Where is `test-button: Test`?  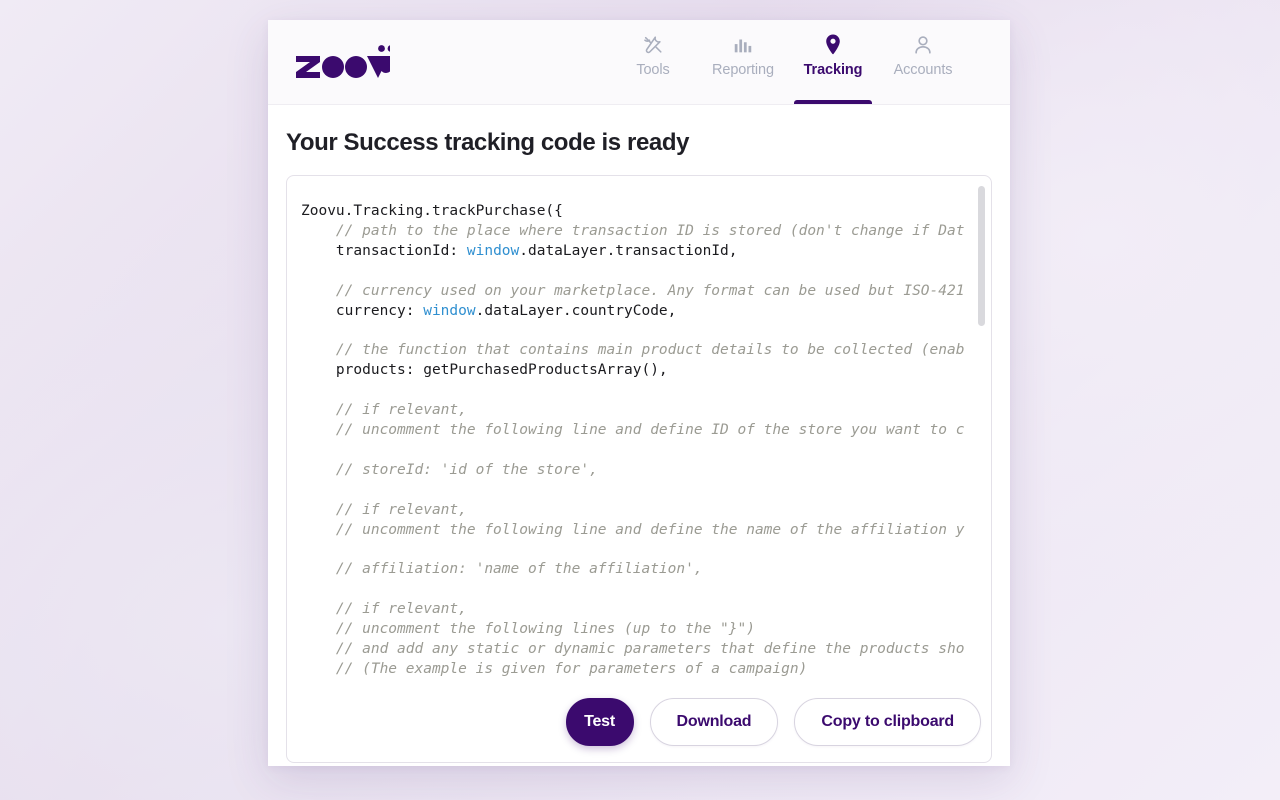
test-button: Test is located at coordinates (599, 722).